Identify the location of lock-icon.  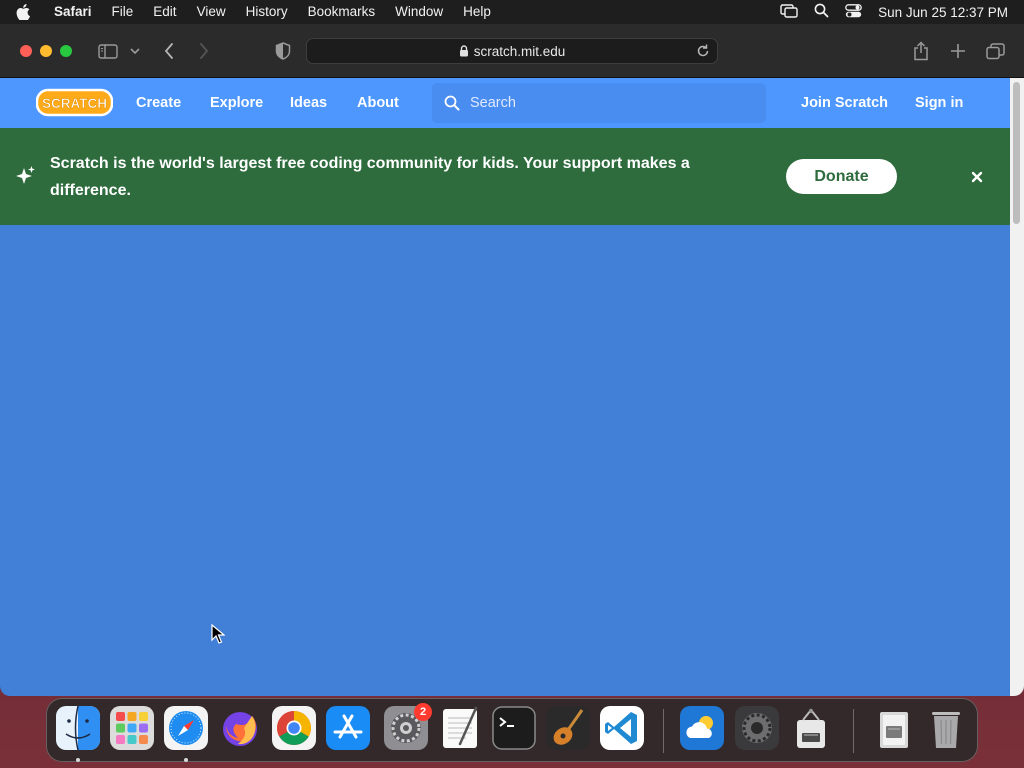
(464, 51).